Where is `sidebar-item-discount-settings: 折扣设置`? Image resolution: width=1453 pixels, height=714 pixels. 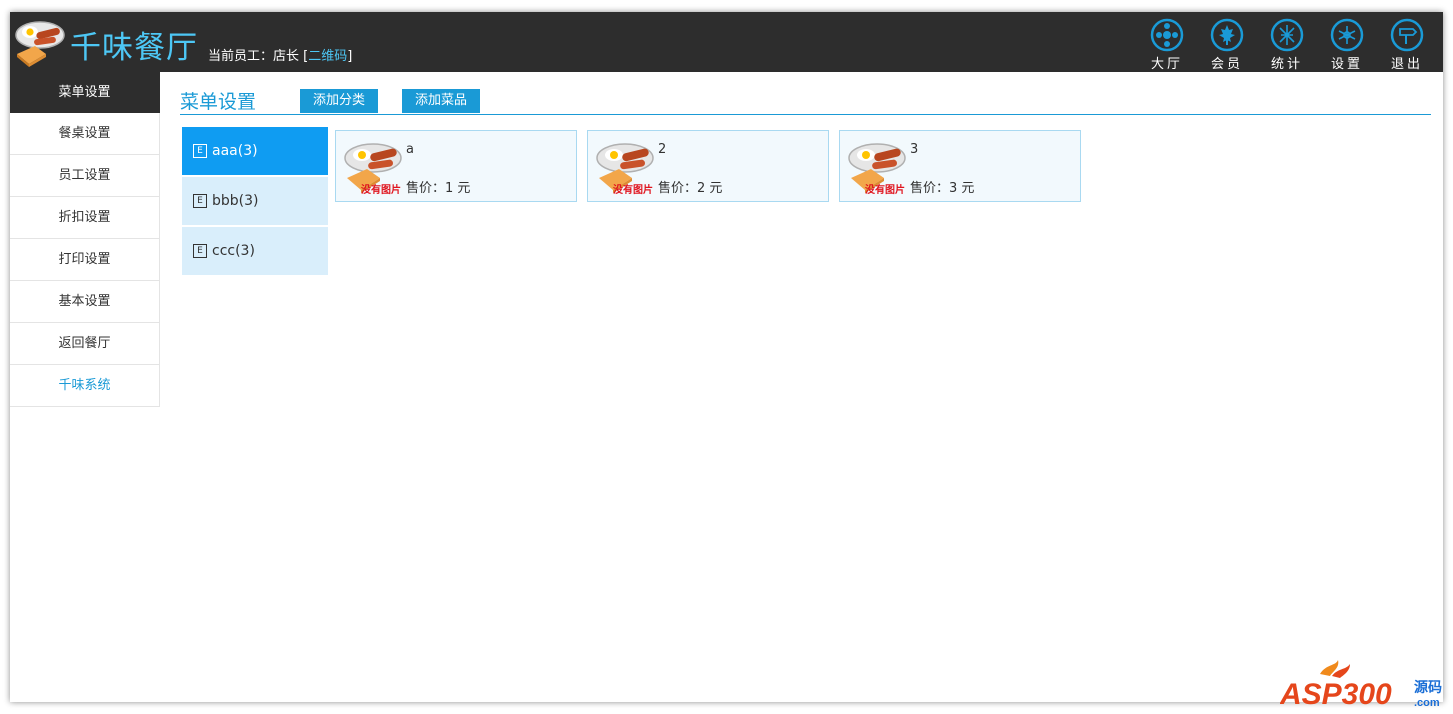
sidebar-item-discount-settings: 折扣设置 is located at coordinates (85, 218).